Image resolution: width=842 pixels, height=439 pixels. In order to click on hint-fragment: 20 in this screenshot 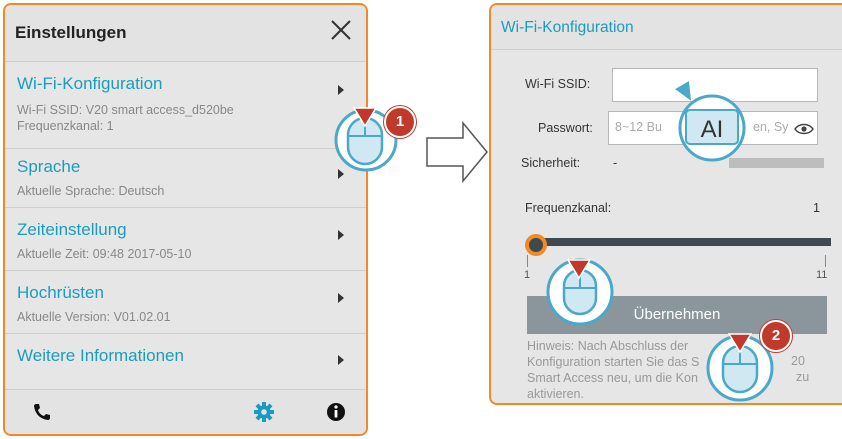, I will do `click(798, 361)`.